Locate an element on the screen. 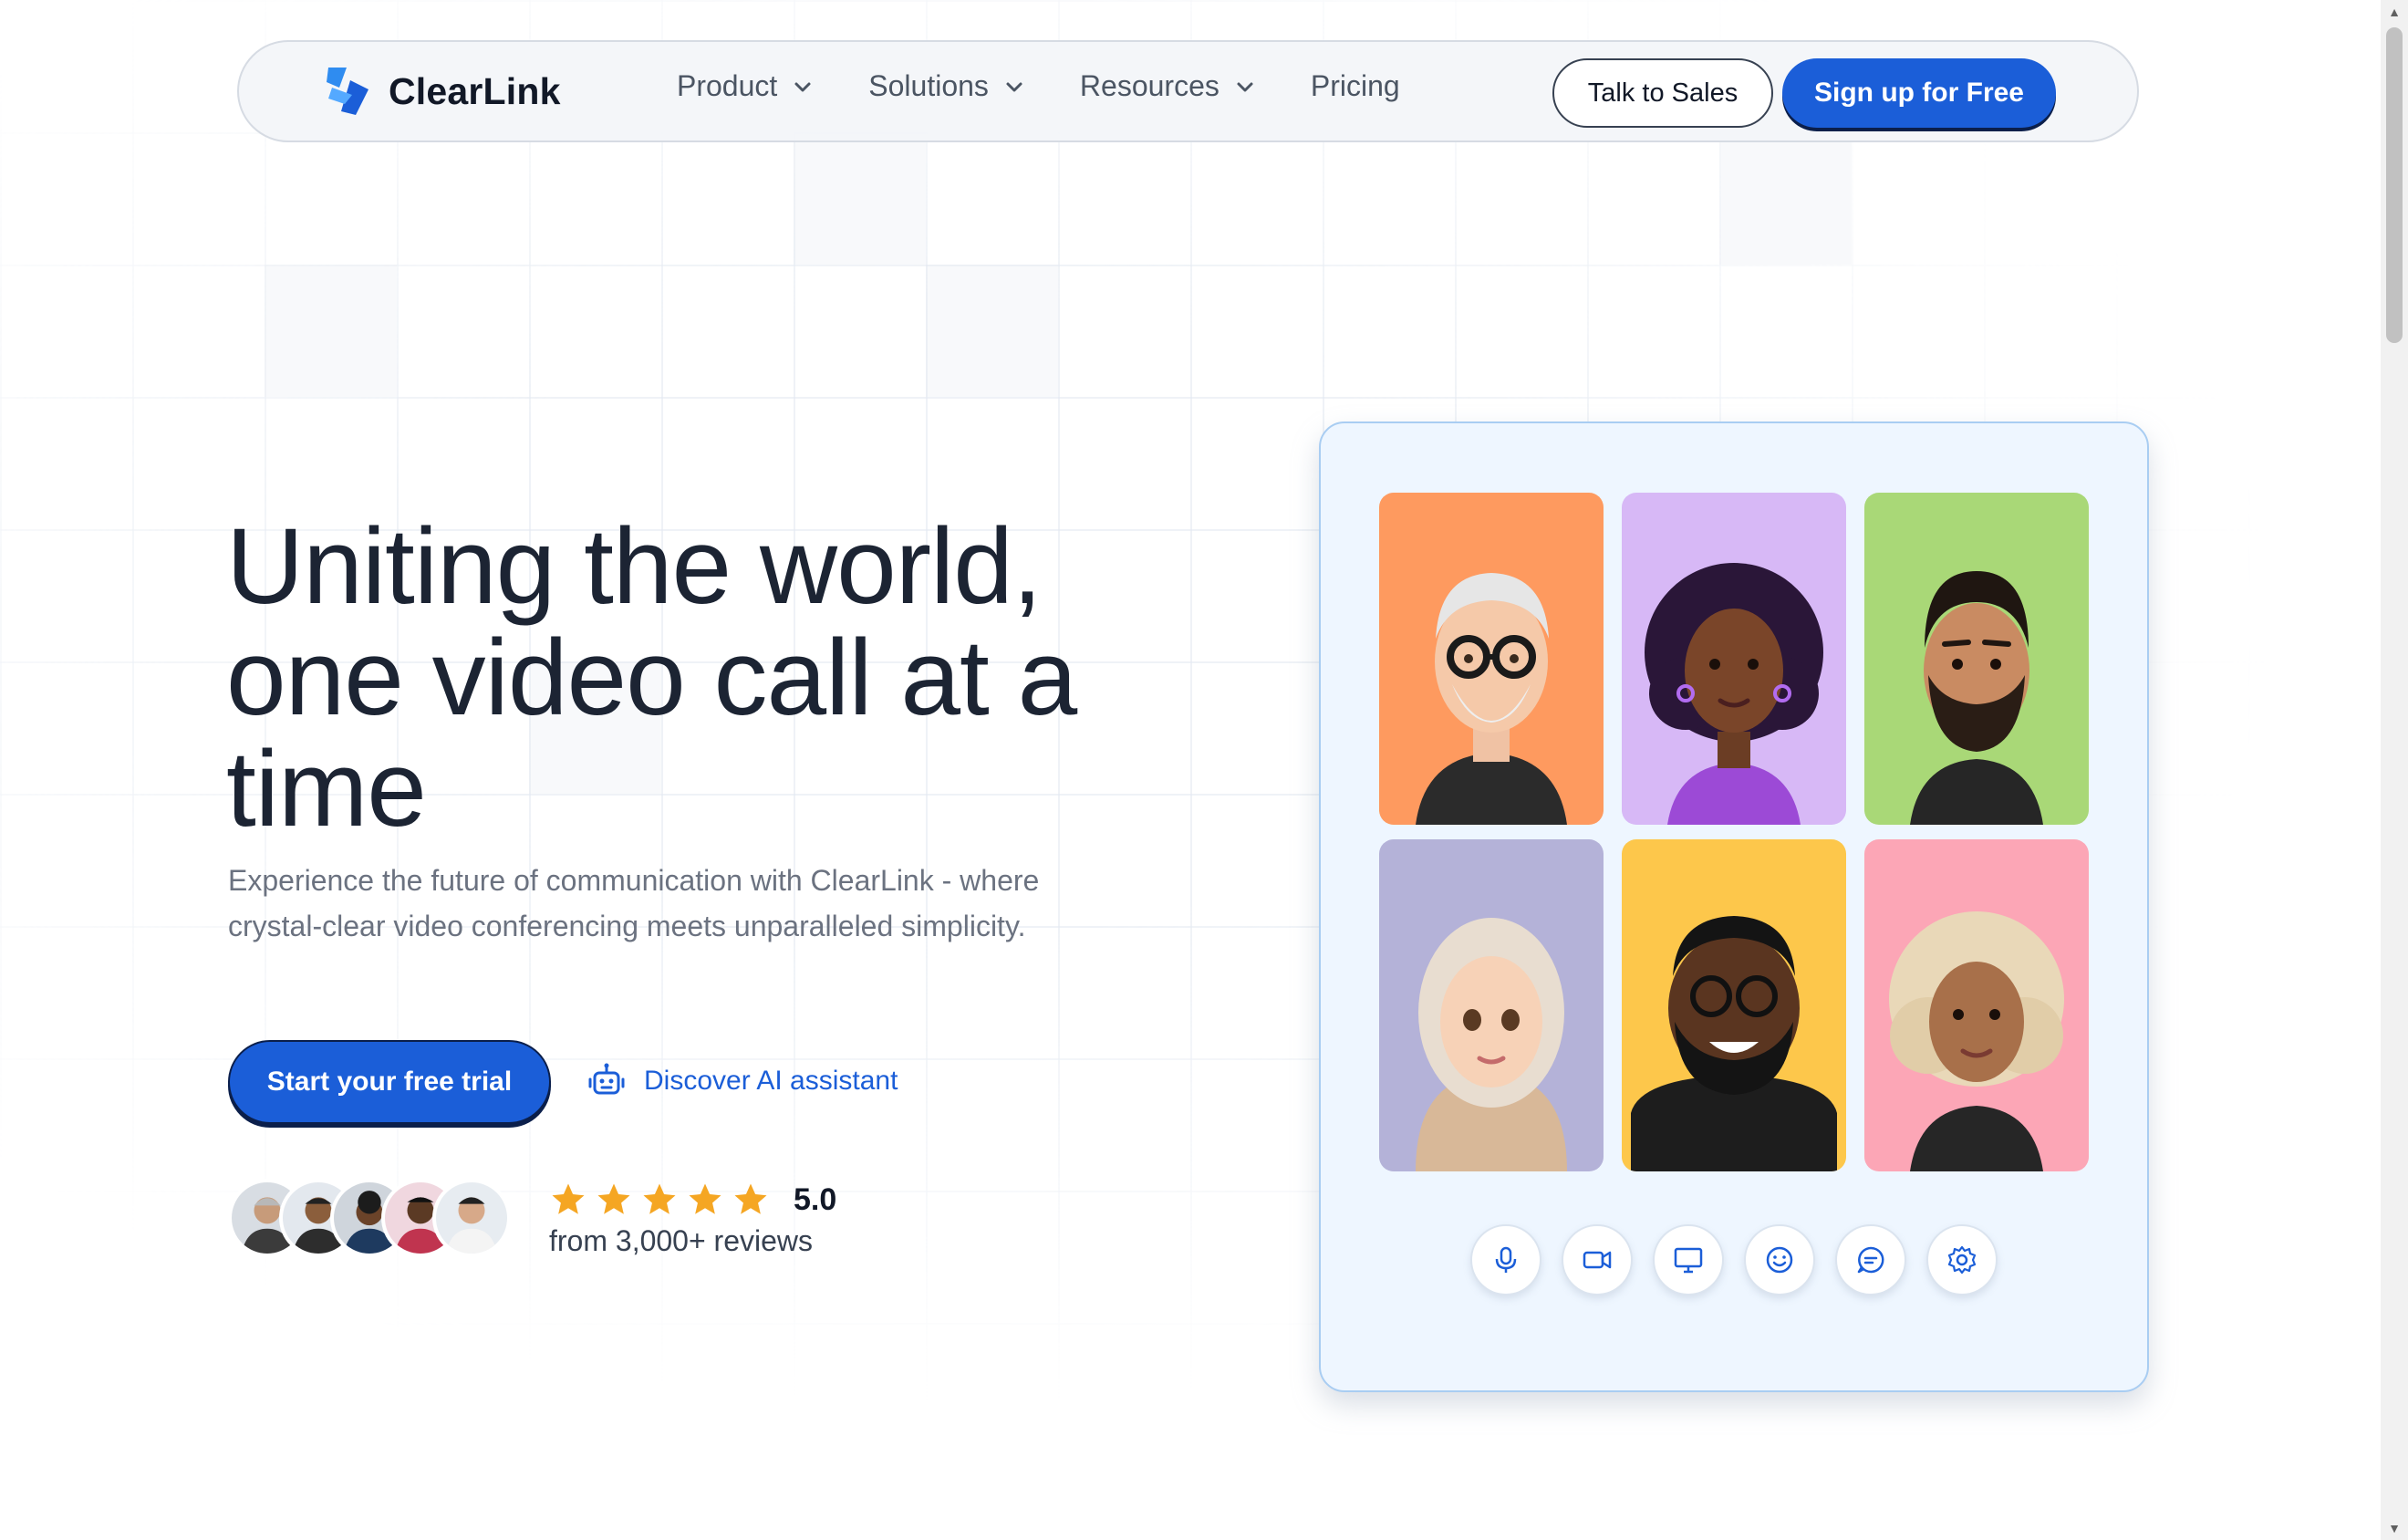 The image size is (2408, 1540). emoji-icon is located at coordinates (1780, 1260).